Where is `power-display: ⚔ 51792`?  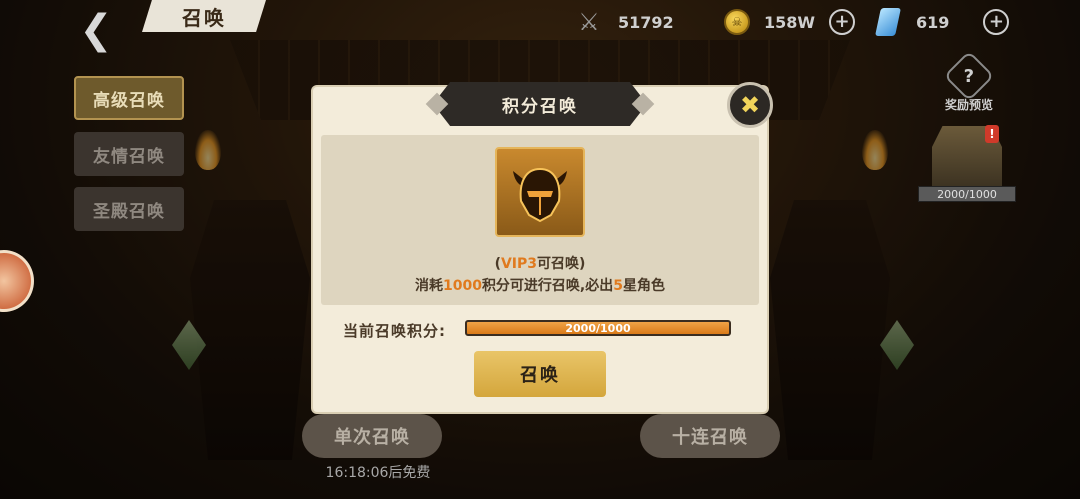
power-display: ⚔ 51792 is located at coordinates (624, 22).